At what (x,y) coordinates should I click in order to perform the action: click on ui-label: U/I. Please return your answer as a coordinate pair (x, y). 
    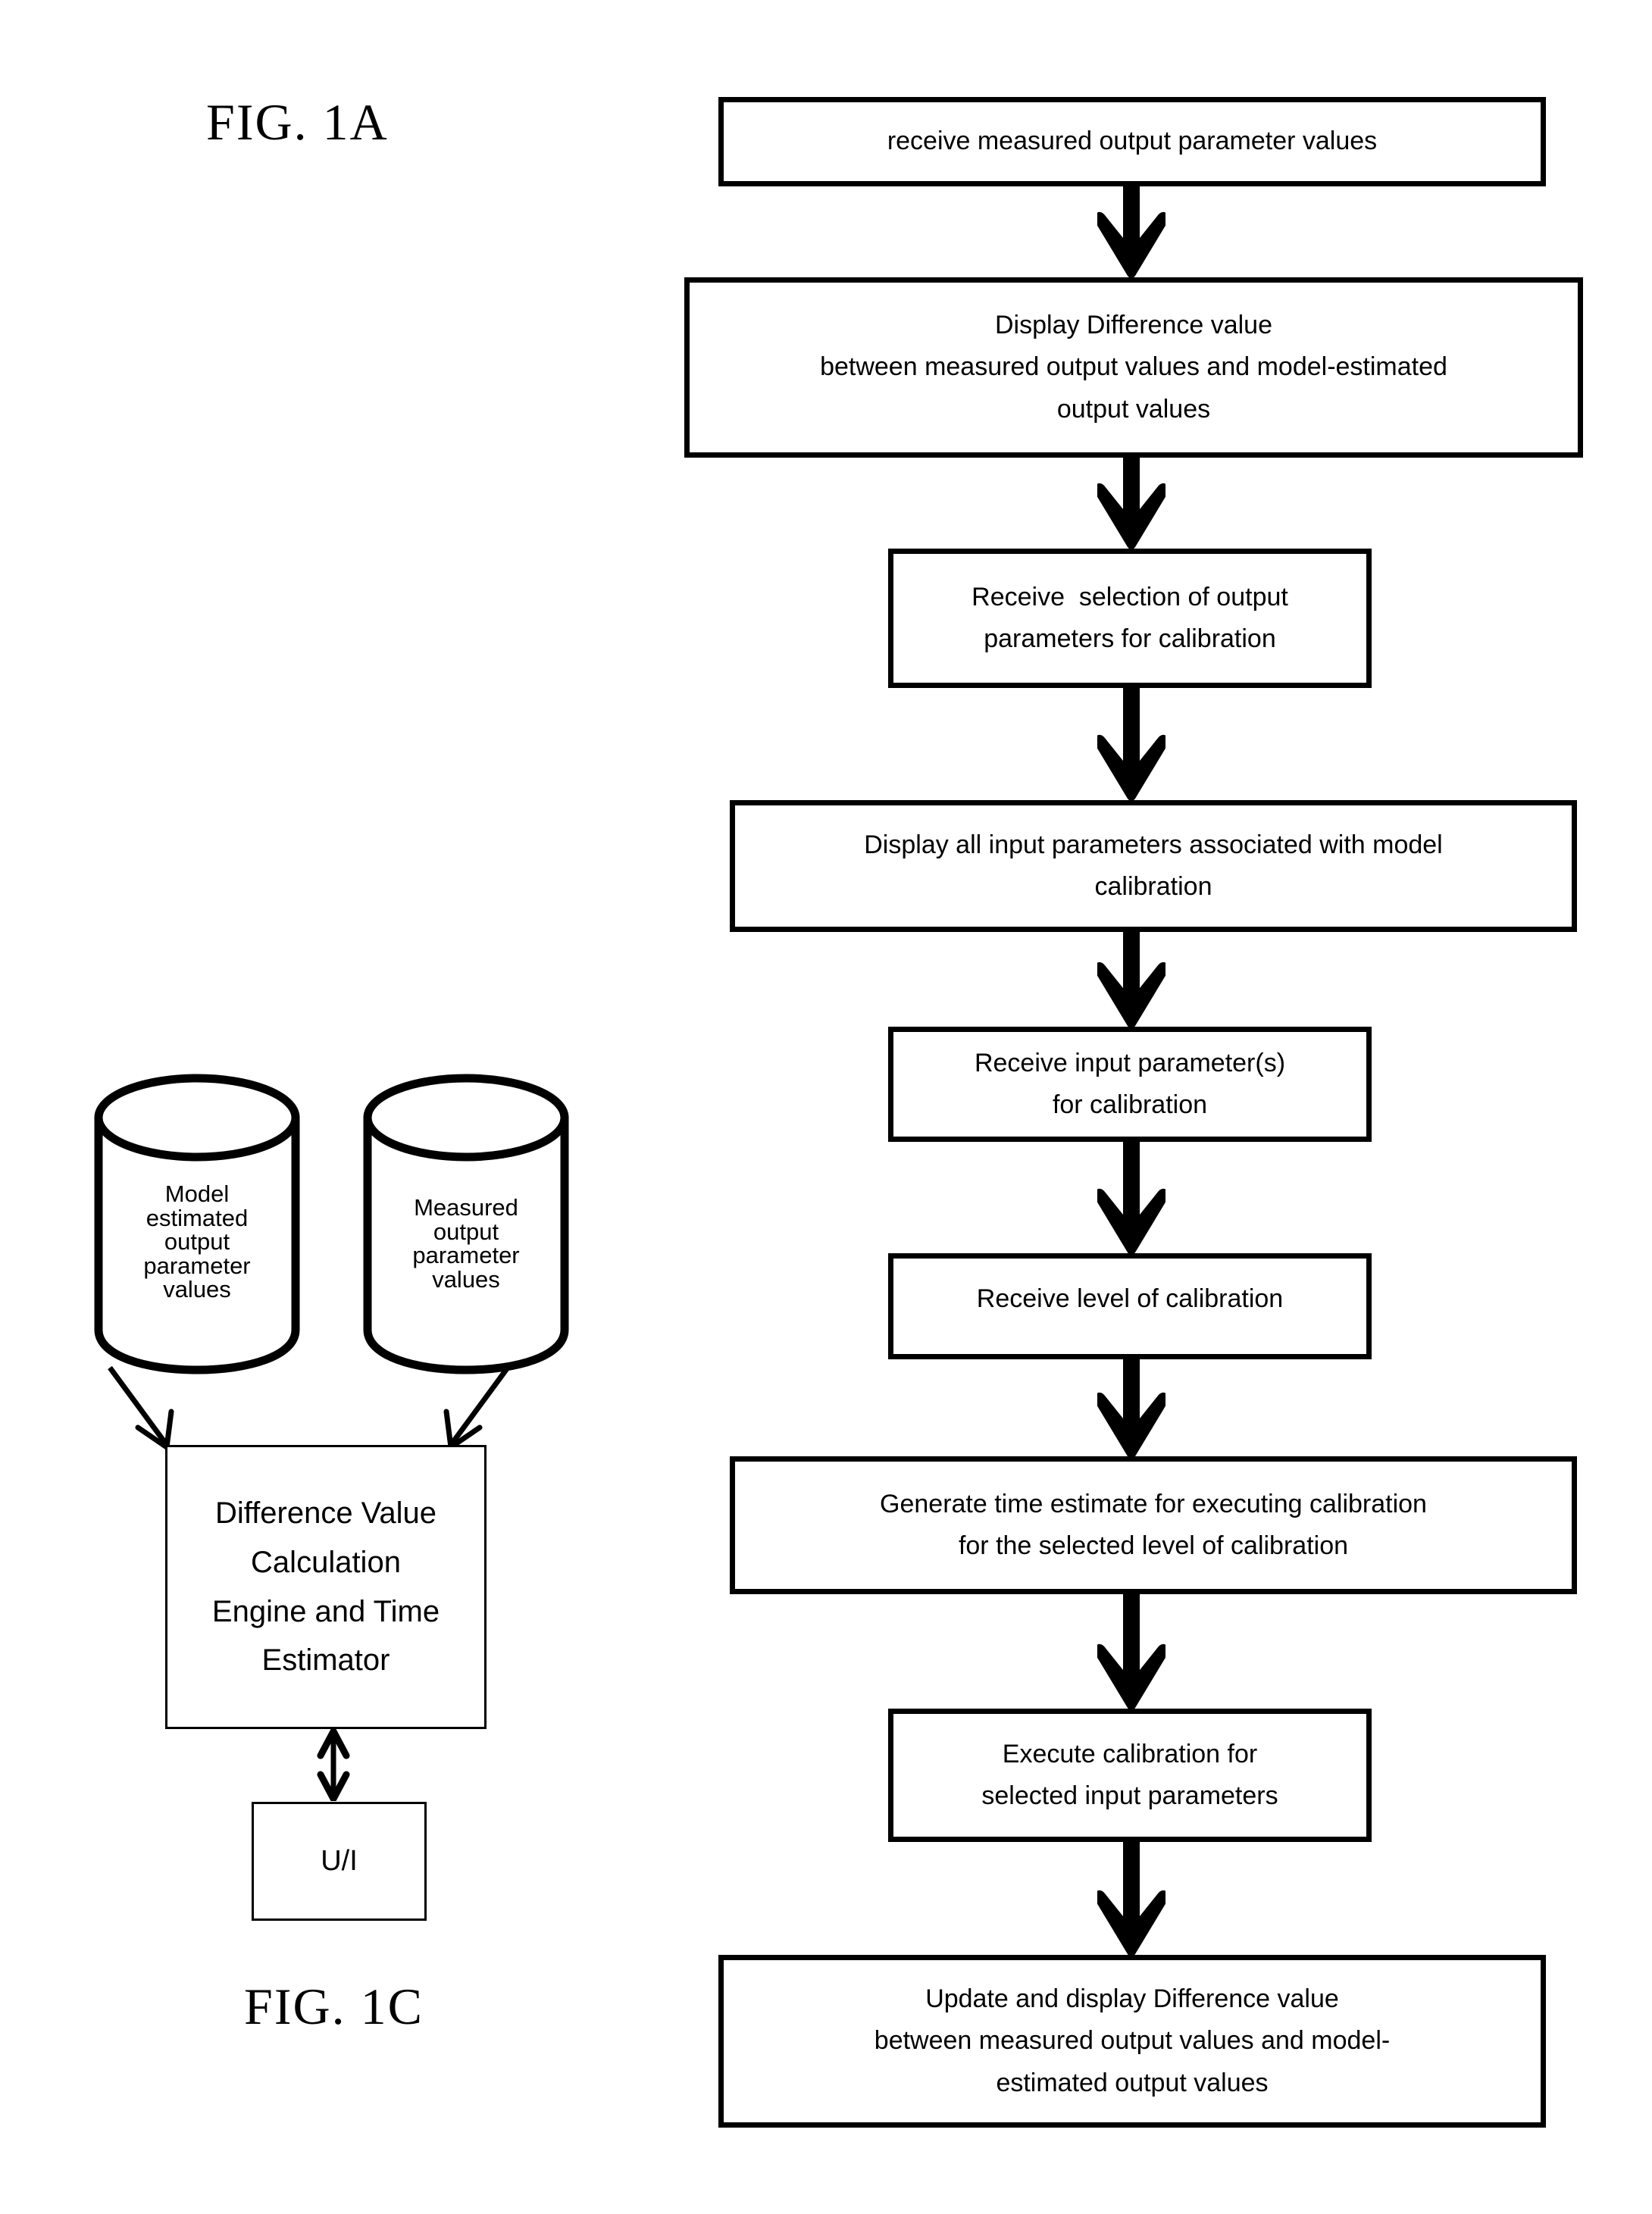
    Looking at the image, I should click on (339, 1860).